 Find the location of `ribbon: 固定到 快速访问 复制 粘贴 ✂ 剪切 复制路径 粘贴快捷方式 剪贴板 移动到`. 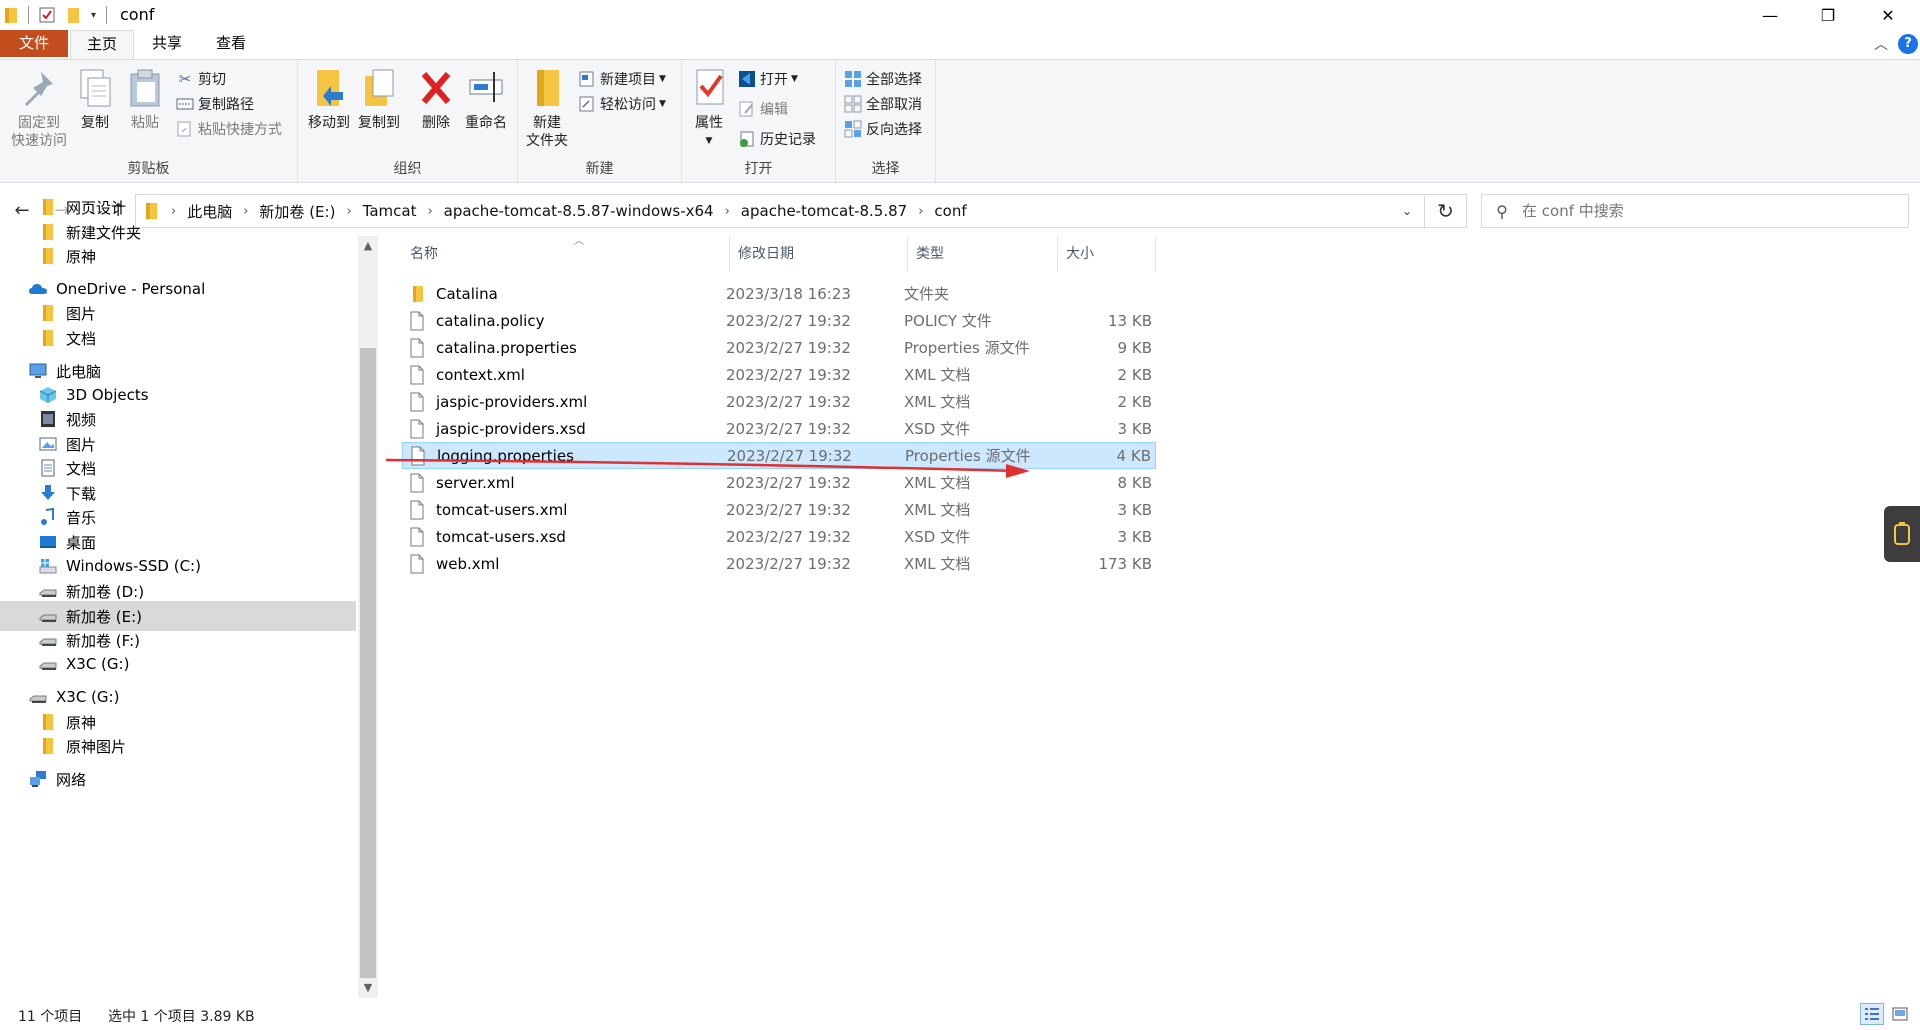

ribbon: 固定到 快速访问 复制 粘贴 ✂ 剪切 复制路径 粘贴快捷方式 剪贴板 移动到 is located at coordinates (960, 121).